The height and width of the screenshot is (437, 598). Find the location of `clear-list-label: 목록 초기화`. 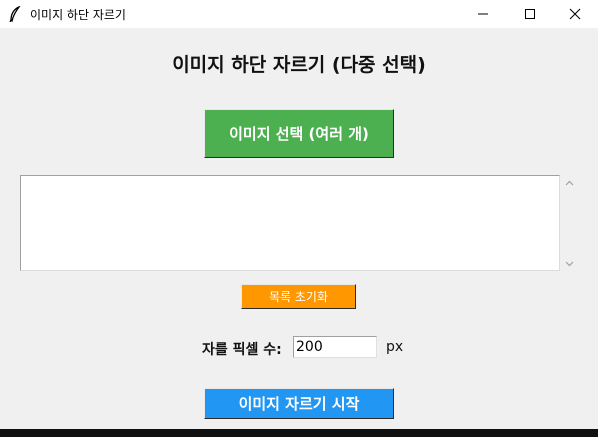

clear-list-label: 목록 초기화 is located at coordinates (298, 297).